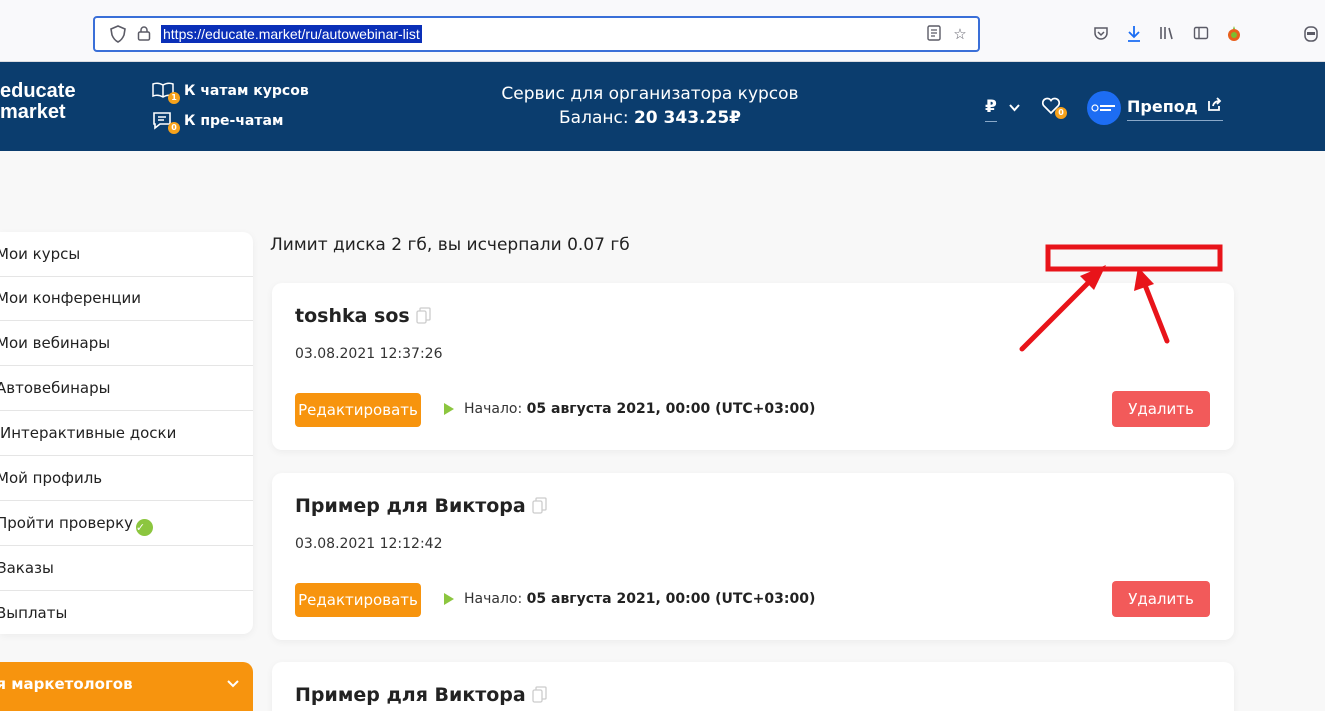  What do you see at coordinates (369, 354) in the screenshot?
I see `card-date: 03.08.2021 12:37:26` at bounding box center [369, 354].